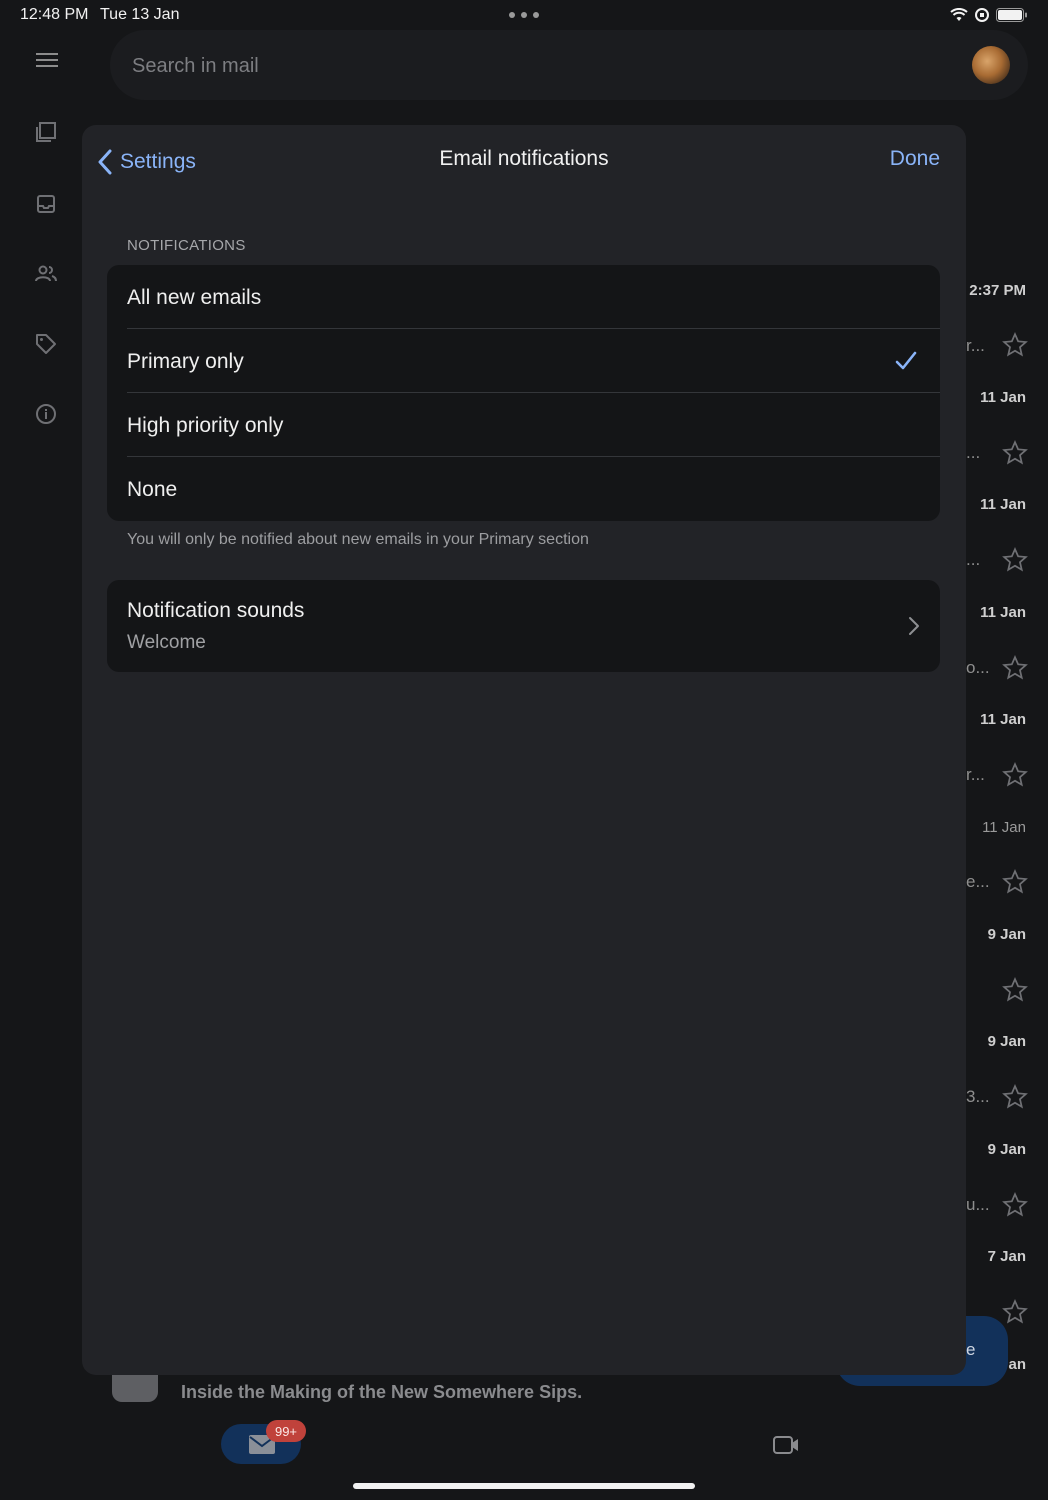 This screenshot has height=1500, width=1048. I want to click on important-marker-icon, so click(135, 1387).